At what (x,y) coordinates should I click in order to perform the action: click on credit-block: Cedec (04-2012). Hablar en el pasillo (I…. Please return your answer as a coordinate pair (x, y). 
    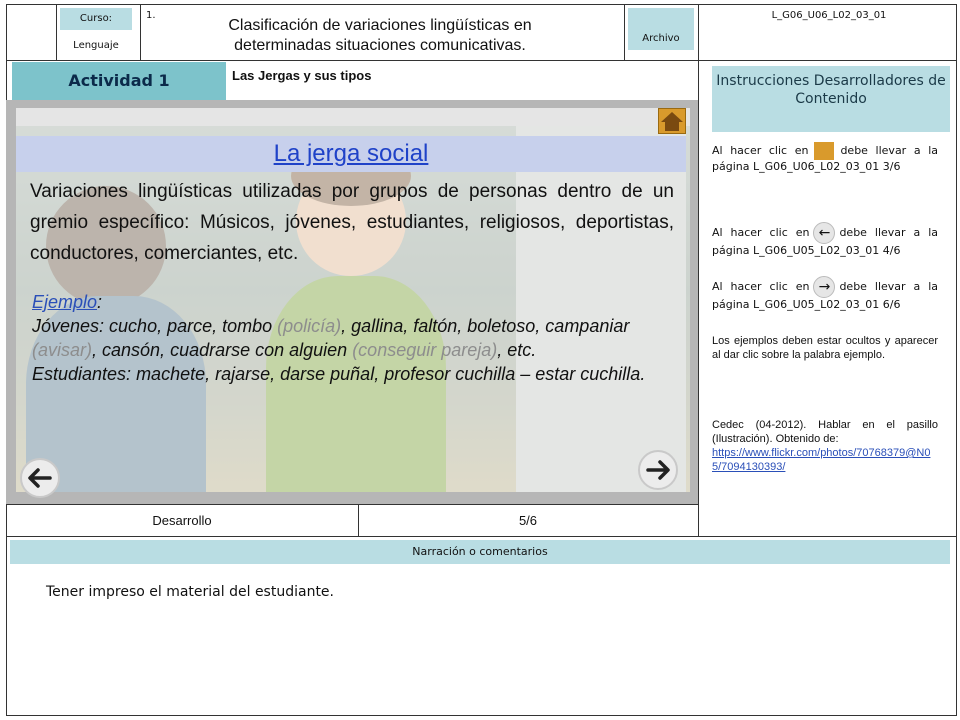
    Looking at the image, I should click on (825, 446).